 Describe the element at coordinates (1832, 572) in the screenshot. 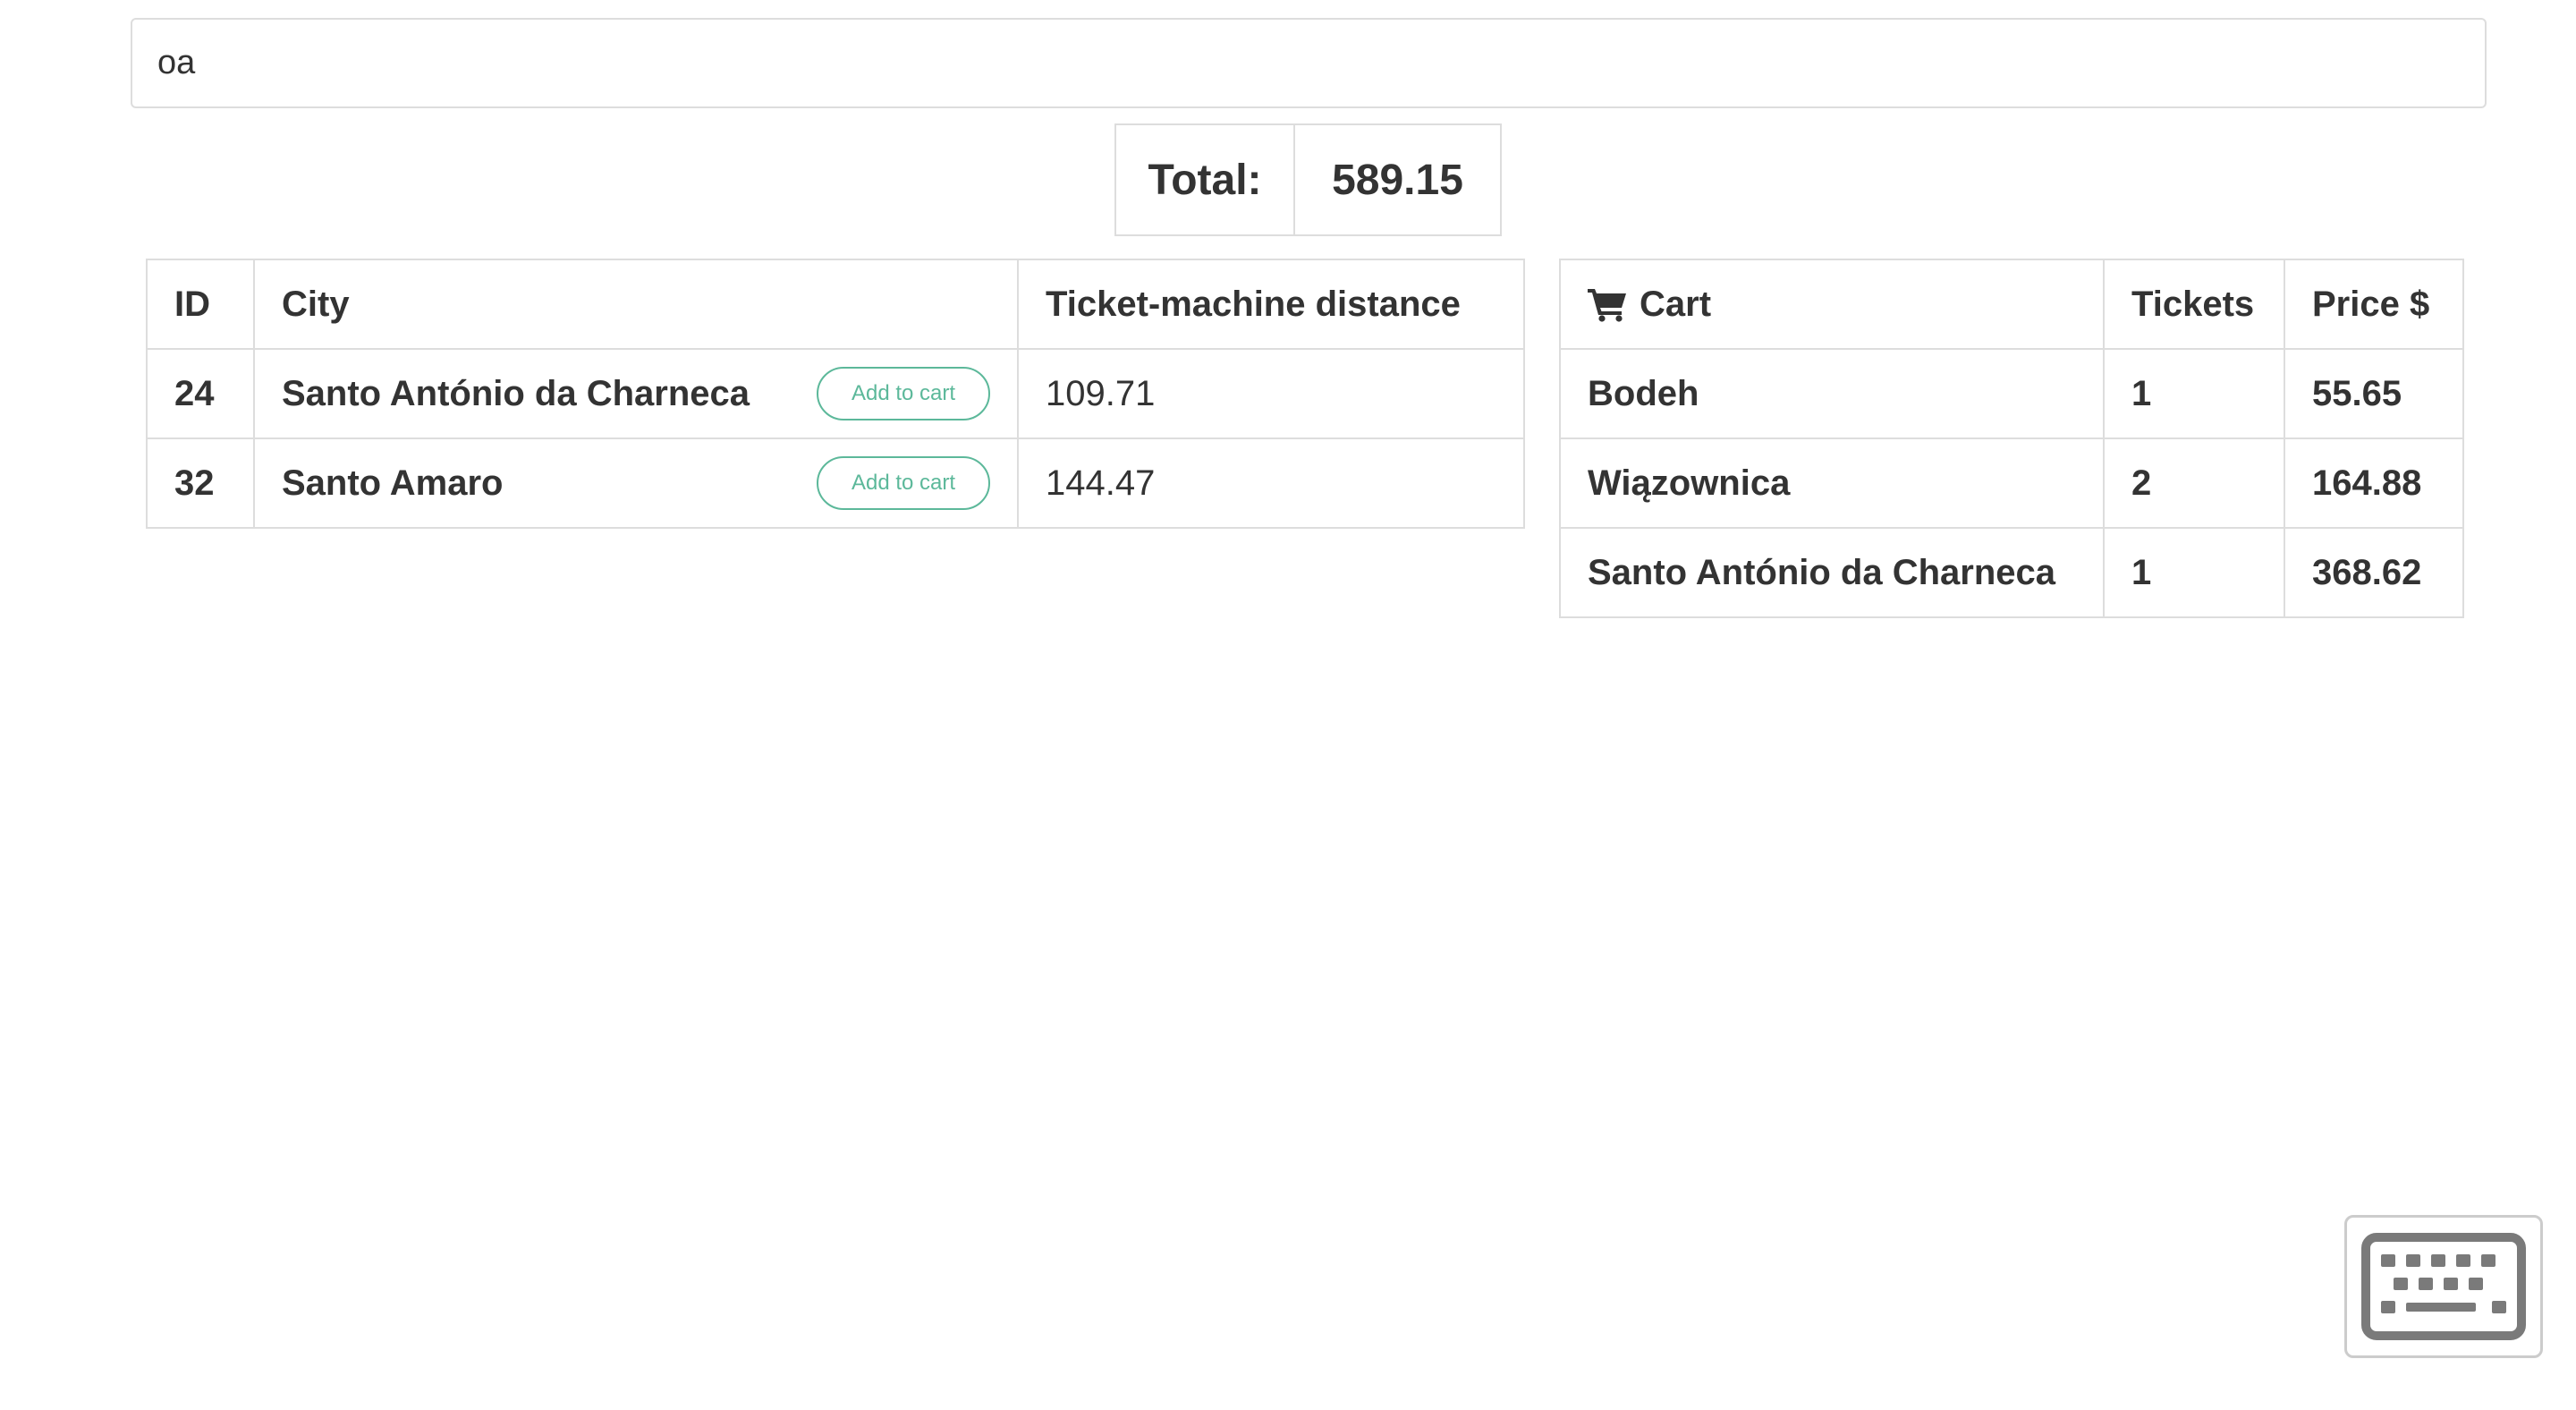

I see `cart-city: Santo António da Charneca` at that location.